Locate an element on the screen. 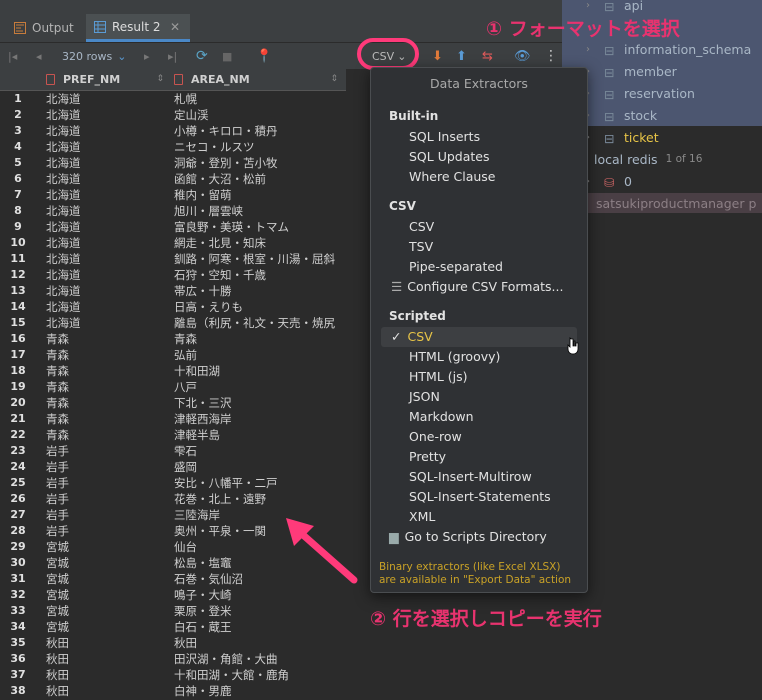 The image size is (762, 700). row-number: 26 is located at coordinates (18, 499).